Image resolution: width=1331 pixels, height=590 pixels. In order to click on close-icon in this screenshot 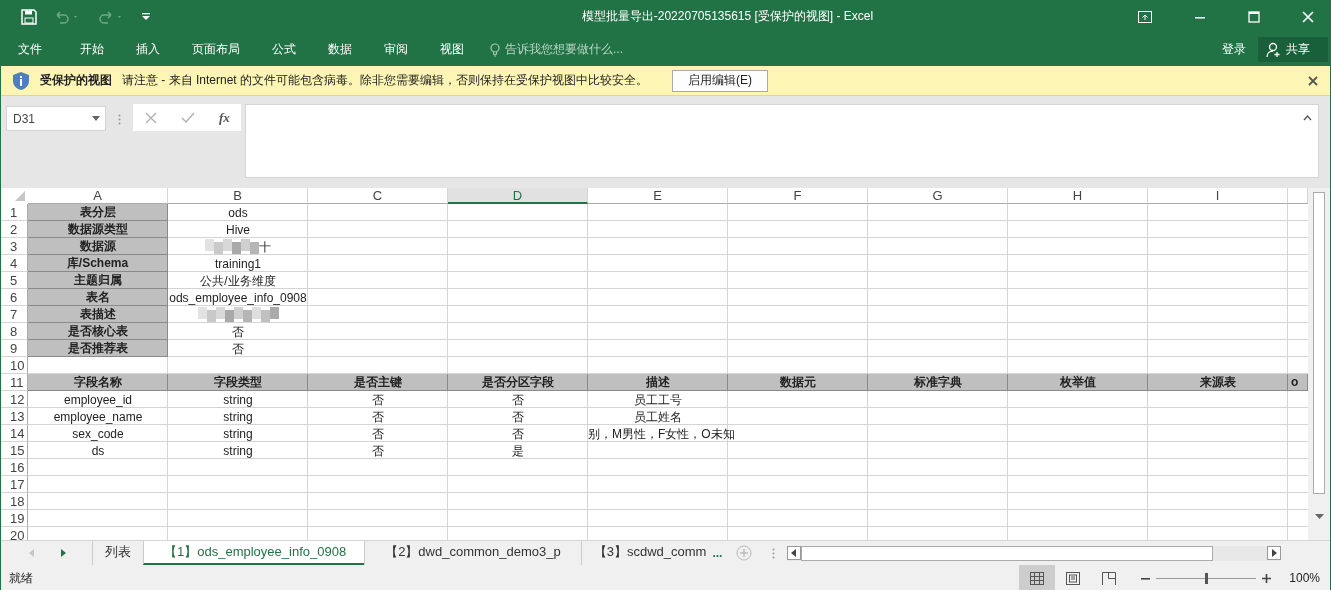, I will do `click(1313, 80)`.